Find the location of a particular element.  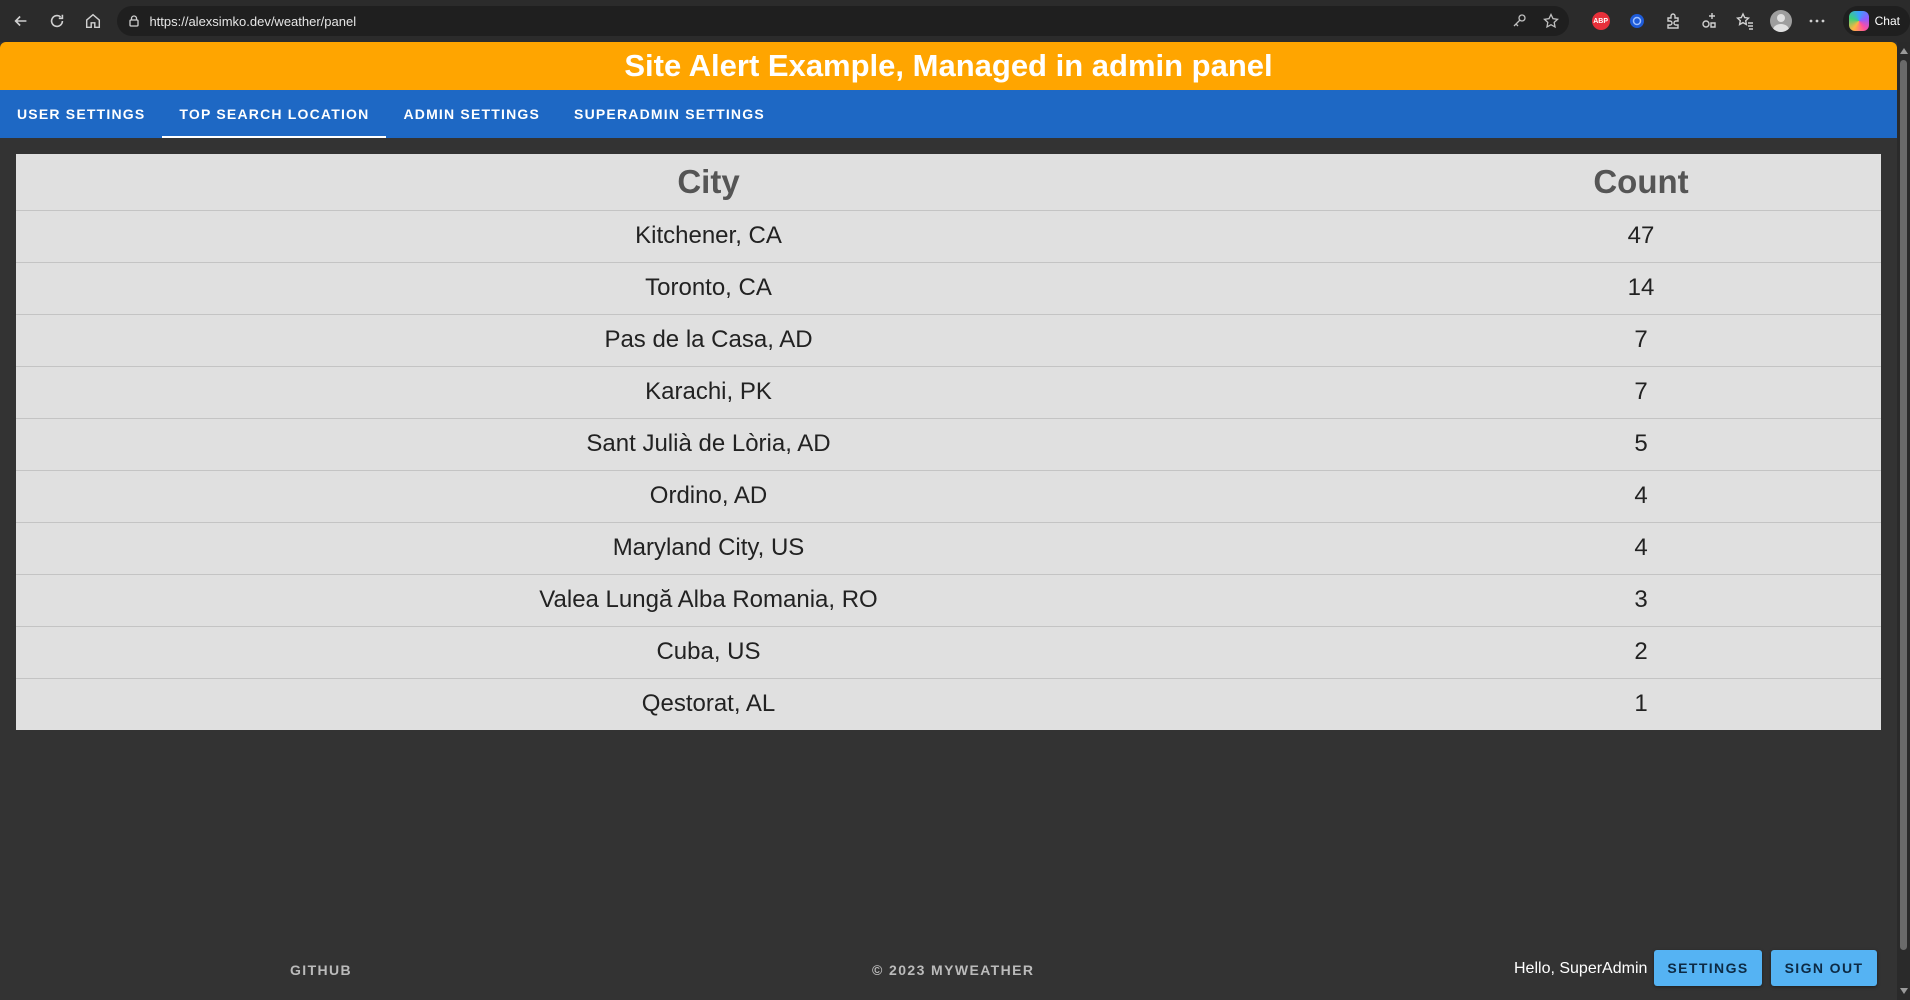

star-icon is located at coordinates (1550, 21).